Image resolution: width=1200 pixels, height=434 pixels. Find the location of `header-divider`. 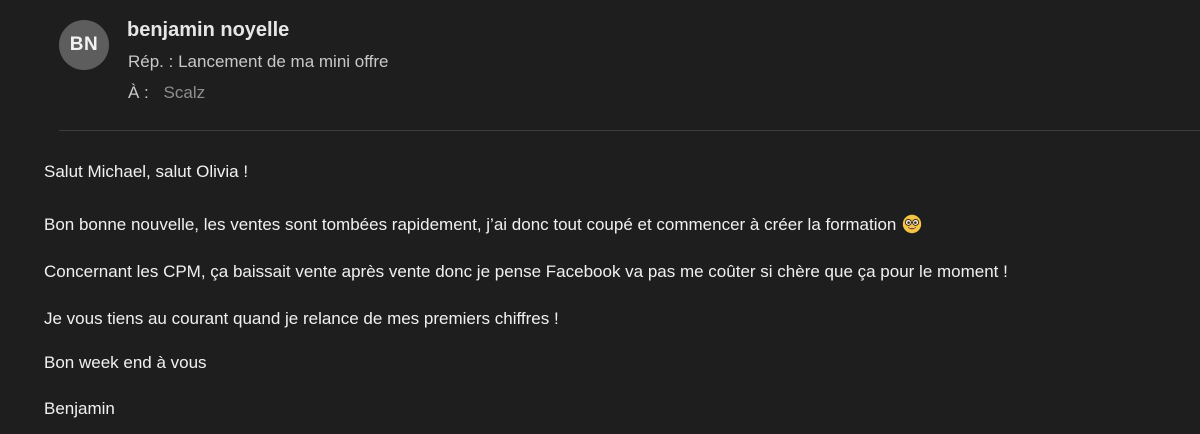

header-divider is located at coordinates (629, 130).